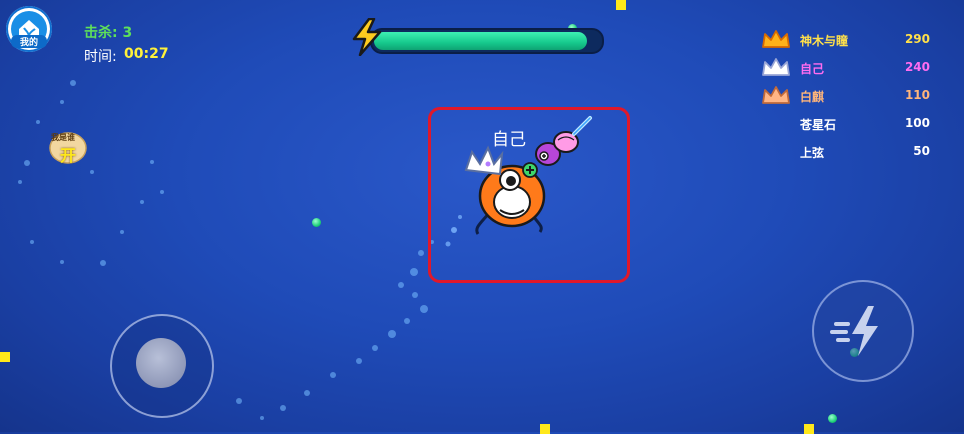  What do you see at coordinates (100, 57) in the screenshot?
I see `time-label: 时间:` at bounding box center [100, 57].